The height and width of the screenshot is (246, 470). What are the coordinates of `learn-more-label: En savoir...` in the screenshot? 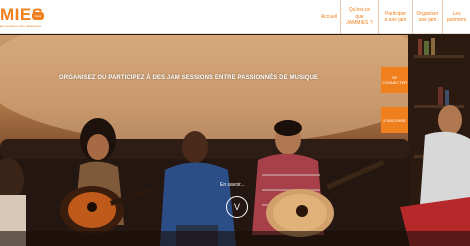 It's located at (232, 185).